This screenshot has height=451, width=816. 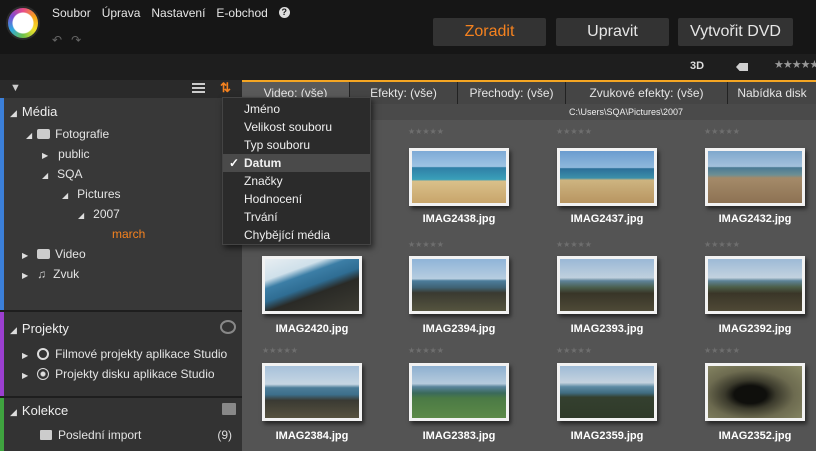 What do you see at coordinates (39, 410) in the screenshot?
I see `collections-section-header: ◢ Kolekce` at bounding box center [39, 410].